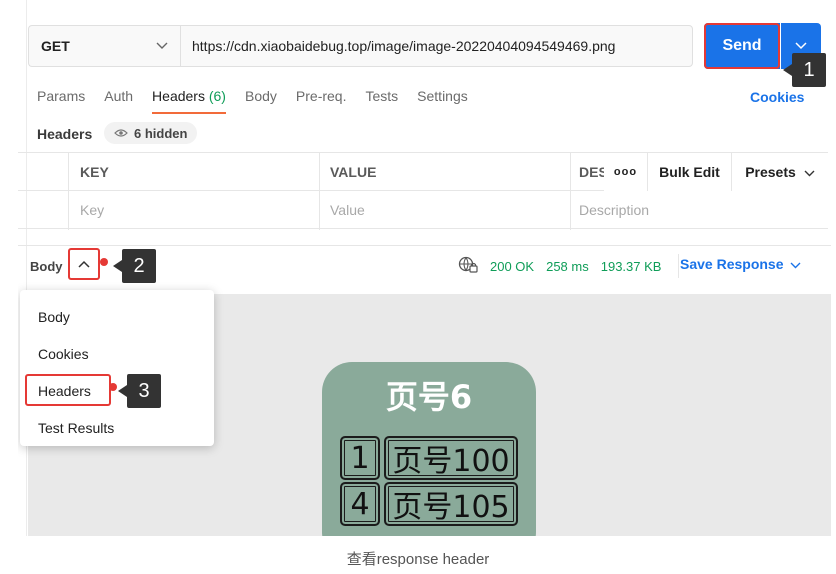  I want to click on headers-section-title: Headers, so click(65, 134).